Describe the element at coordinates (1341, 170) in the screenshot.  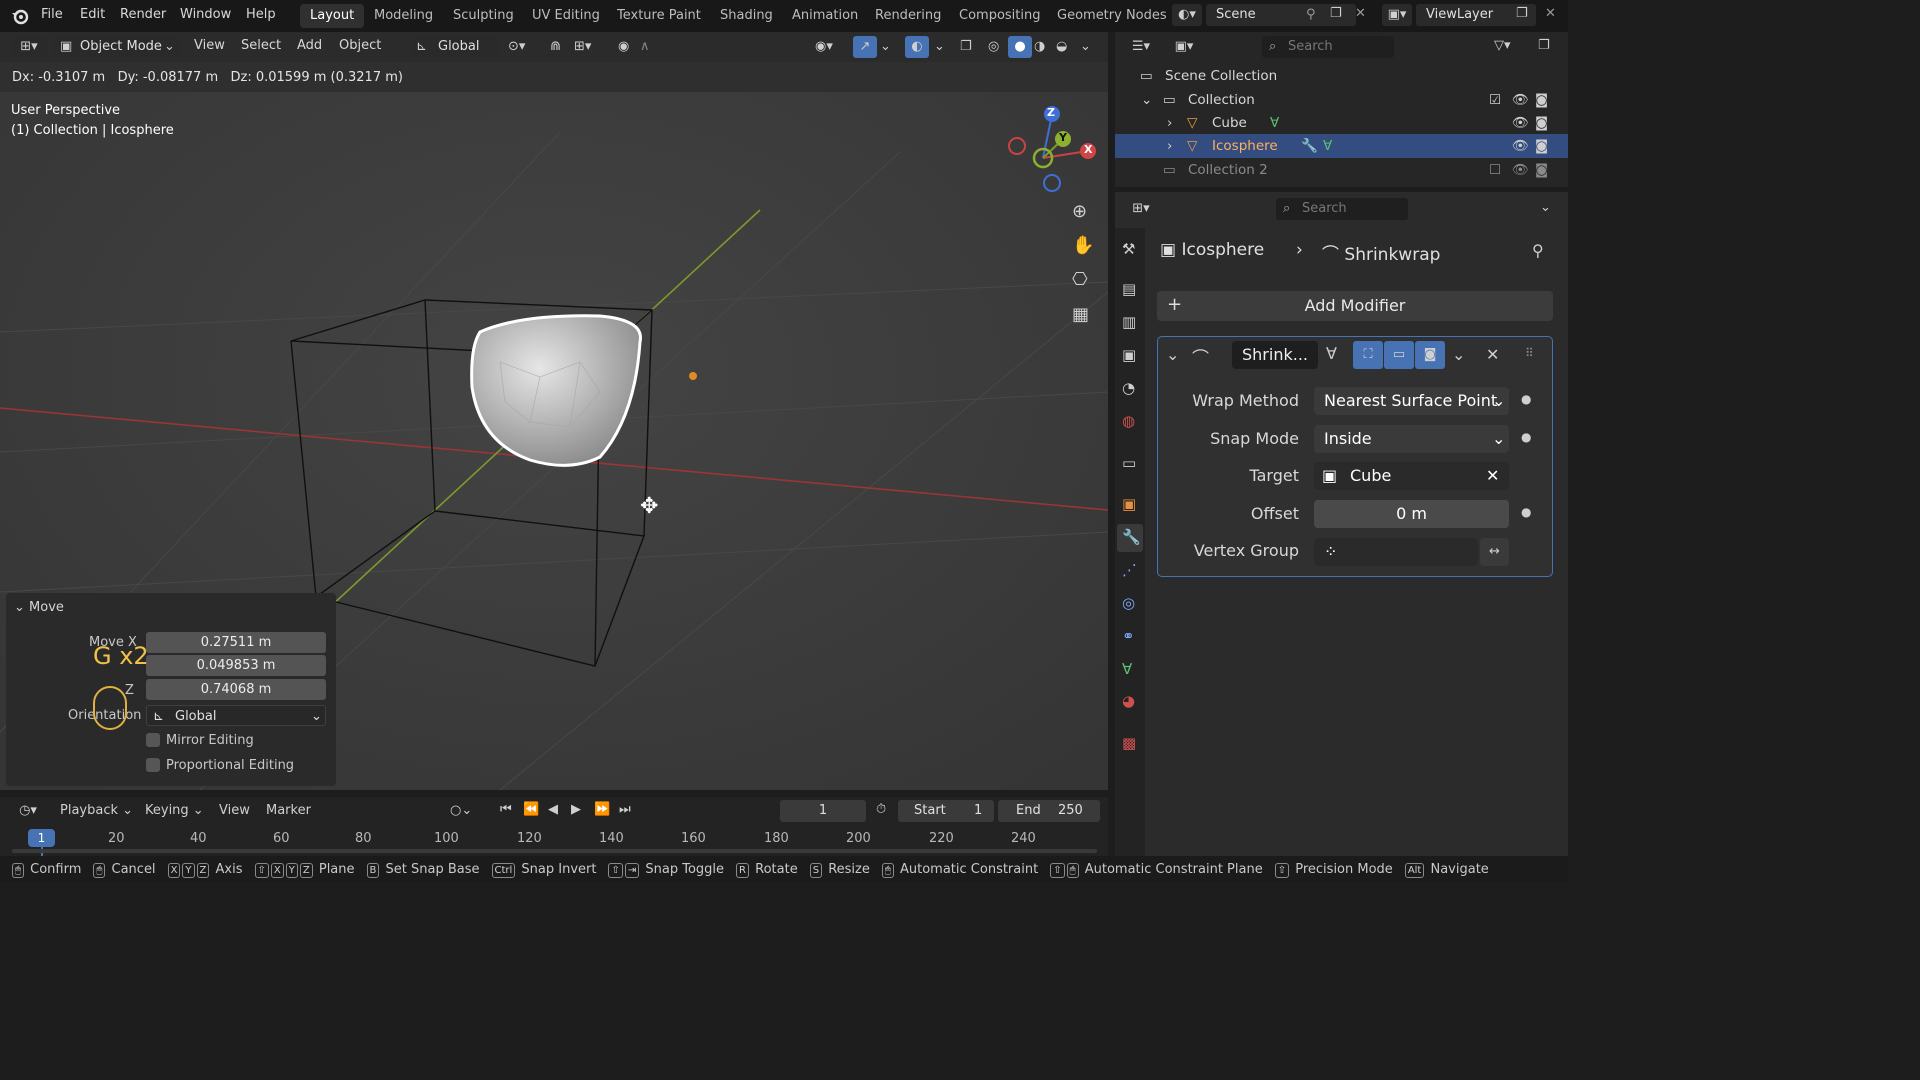
I see `outliner-row-collection-2: ▭ Collection 2 ☐ 👁 ◙` at that location.